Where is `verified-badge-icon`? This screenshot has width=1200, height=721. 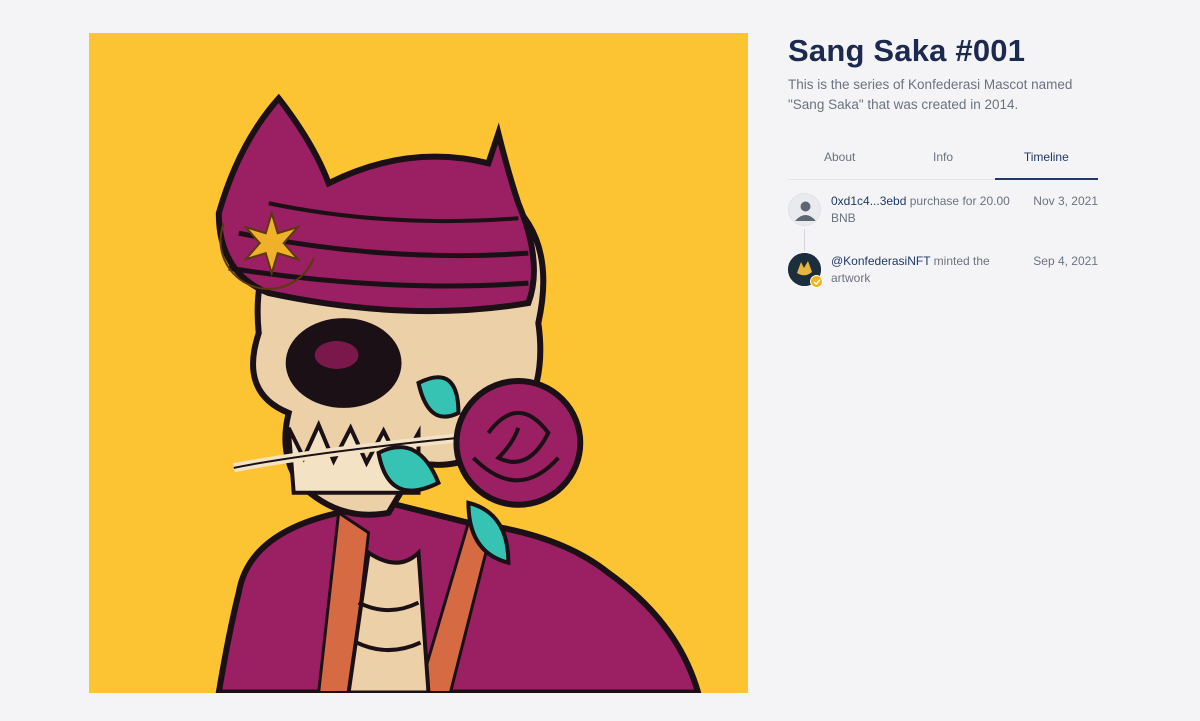 verified-badge-icon is located at coordinates (816, 281).